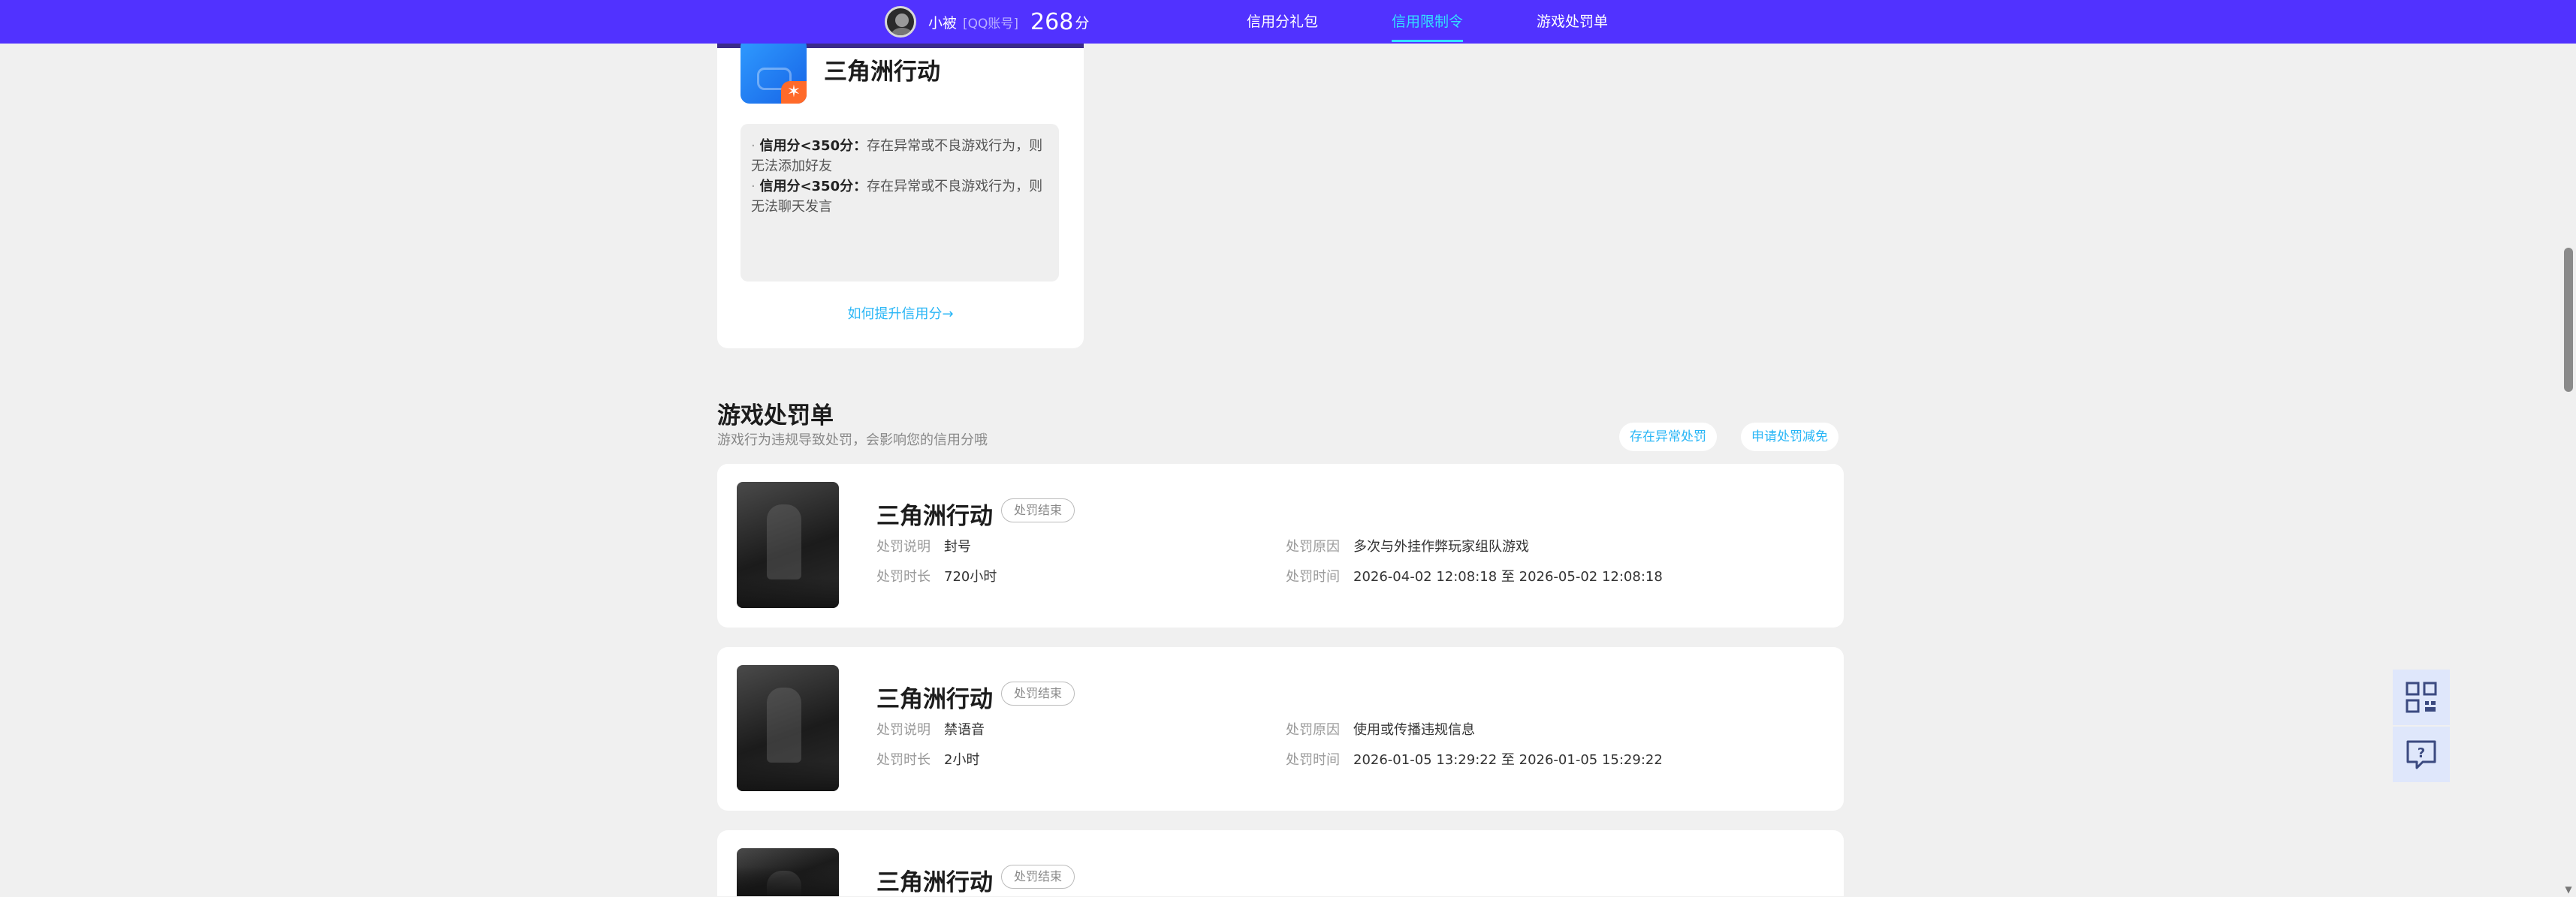 The width and height of the screenshot is (2576, 897). I want to click on qrcode-button, so click(2421, 698).